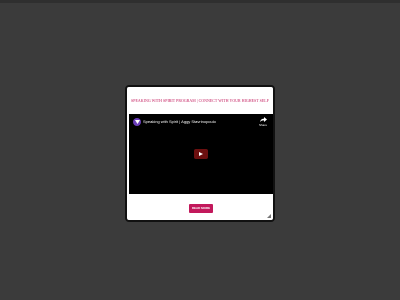  I want to click on channel-logo-icon, so click(137, 122).